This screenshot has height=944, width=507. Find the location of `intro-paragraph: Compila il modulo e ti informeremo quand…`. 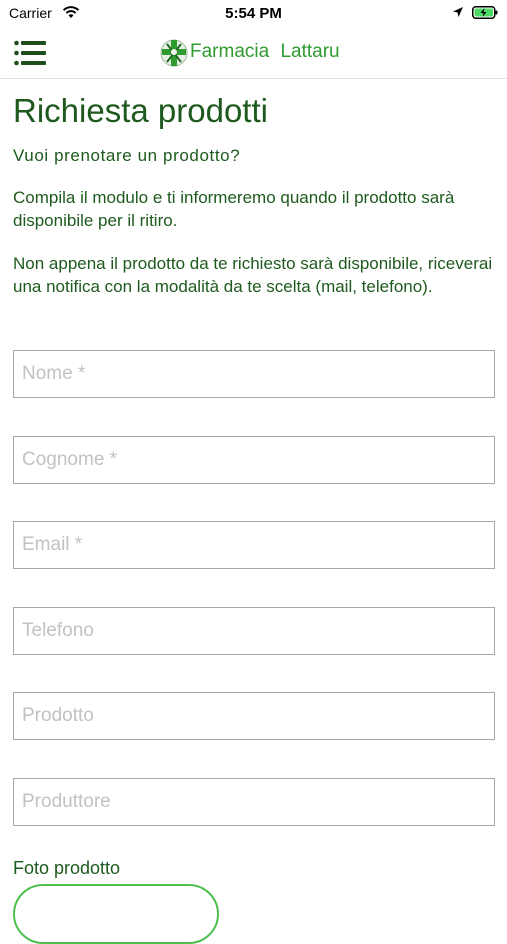

intro-paragraph: Compila il modulo e ti informeremo quand… is located at coordinates (234, 209).